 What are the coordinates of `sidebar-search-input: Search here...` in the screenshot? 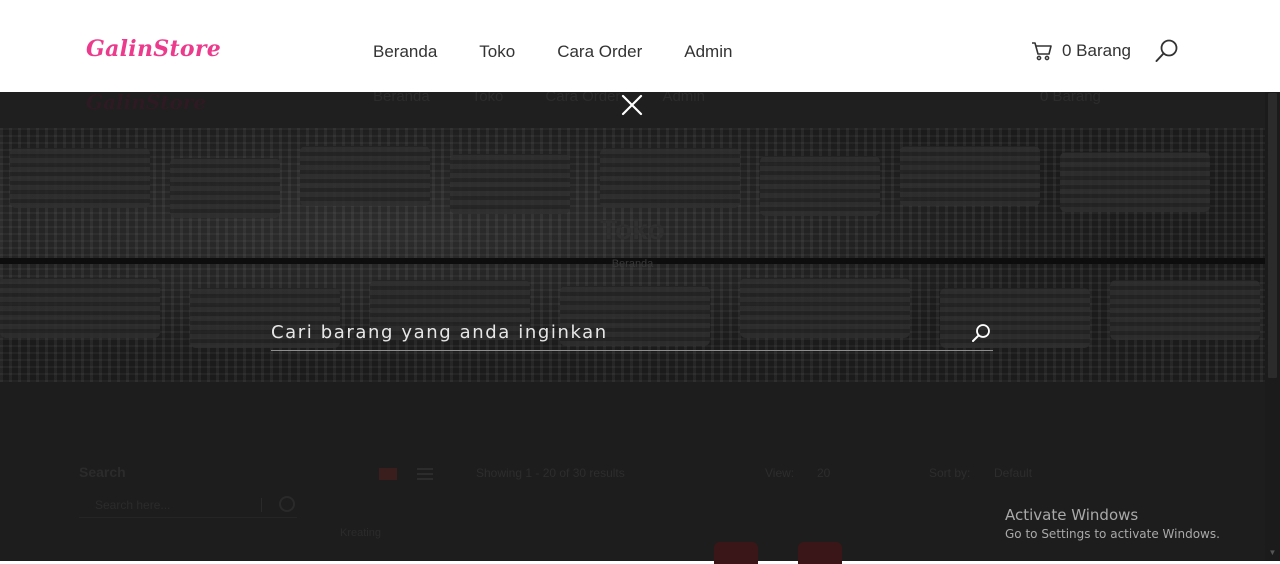 It's located at (188, 505).